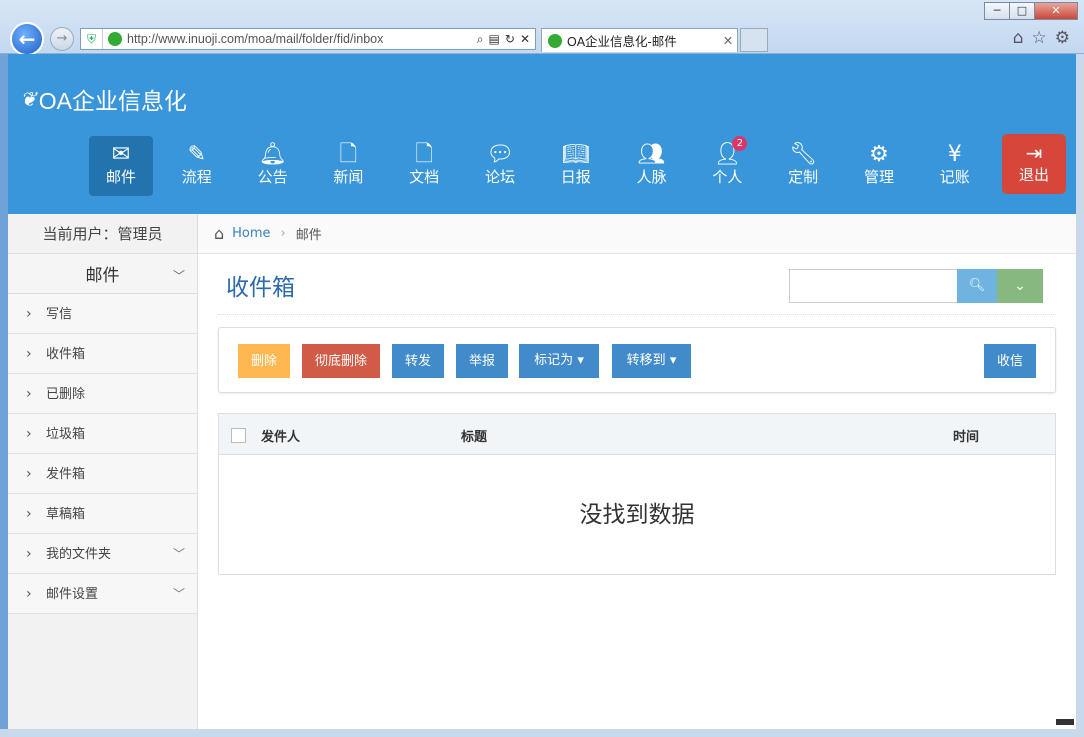 This screenshot has width=1084, height=737. What do you see at coordinates (251, 233) in the screenshot?
I see `breadcrumb-home-link: Home` at bounding box center [251, 233].